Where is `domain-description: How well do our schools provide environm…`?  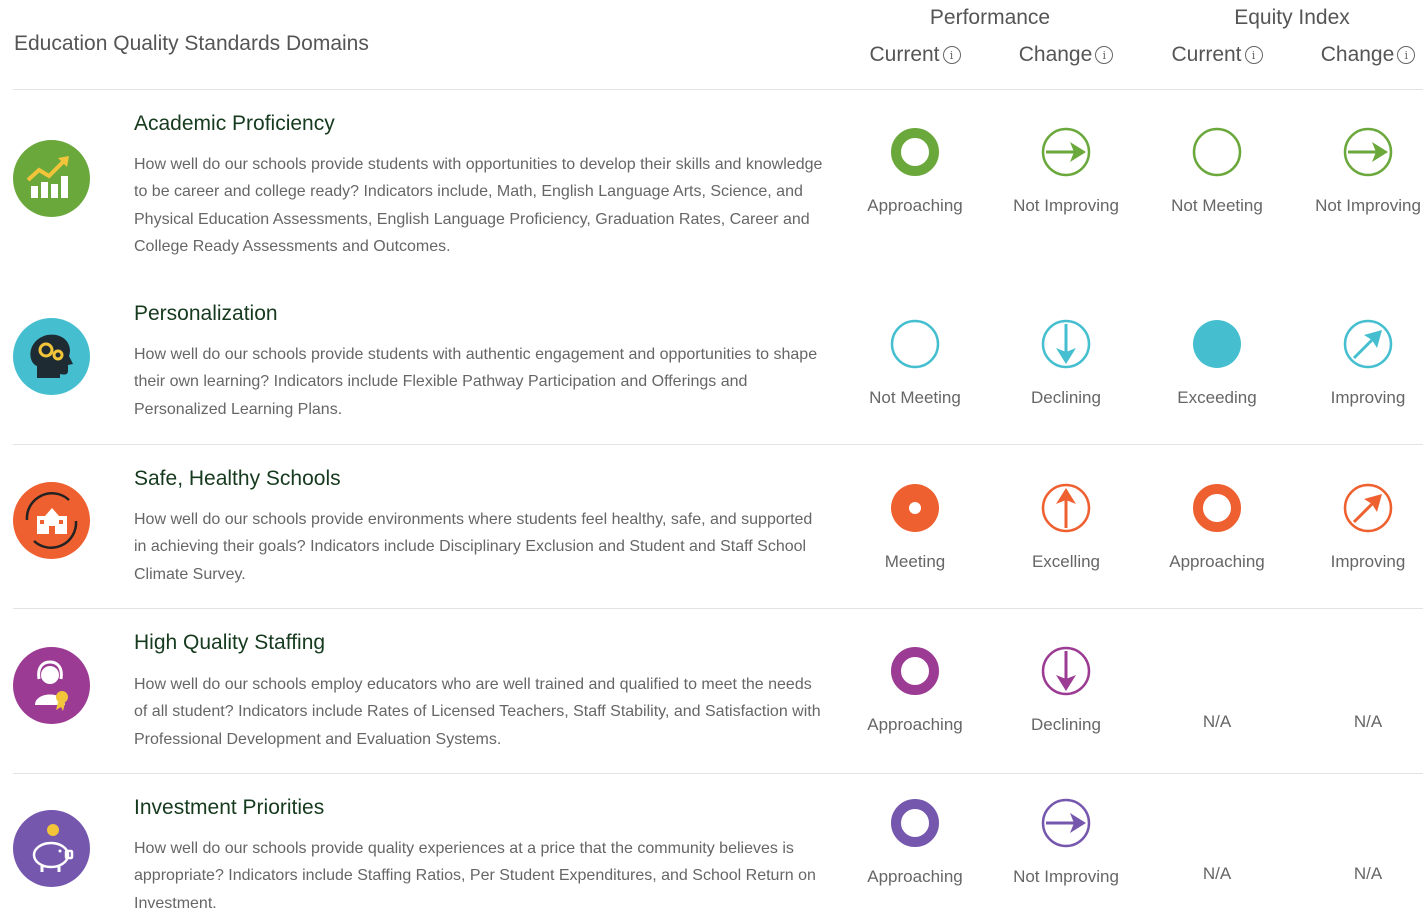 domain-description: How well do our schools provide environm… is located at coordinates (473, 547).